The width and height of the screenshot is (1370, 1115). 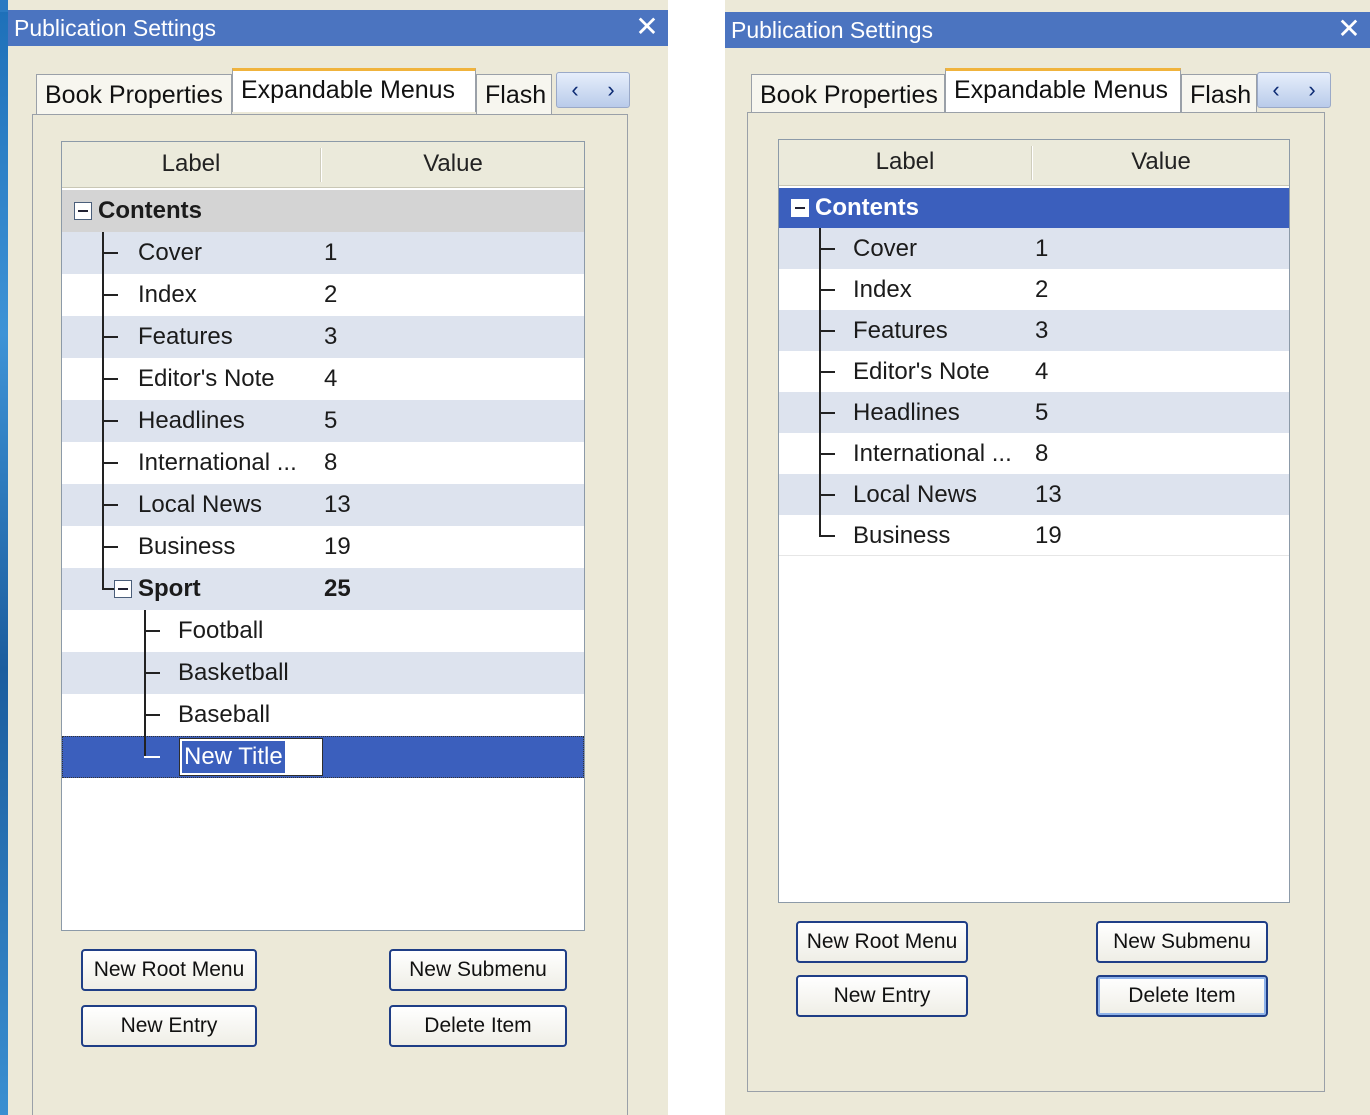 What do you see at coordinates (224, 714) in the screenshot?
I see `tree-row-label: Baseball` at bounding box center [224, 714].